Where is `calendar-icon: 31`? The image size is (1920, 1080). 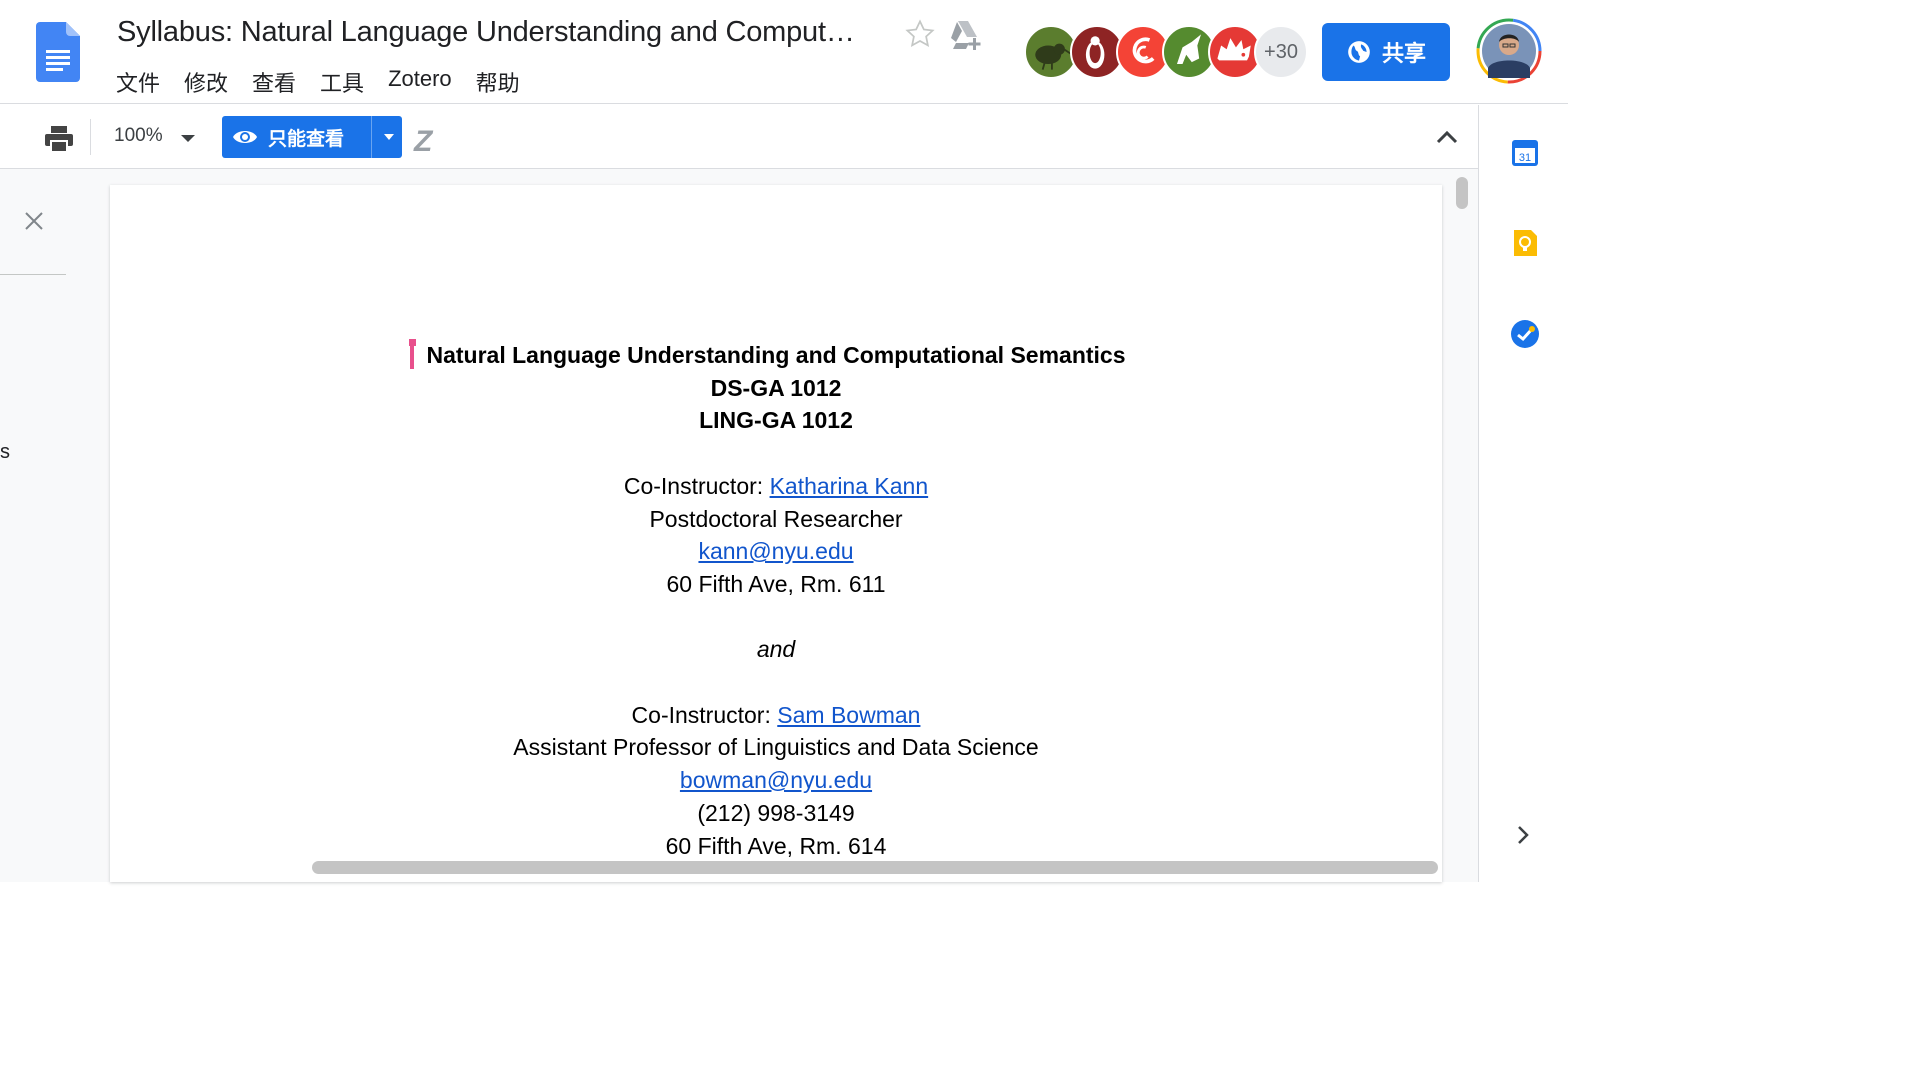 calendar-icon: 31 is located at coordinates (1525, 153).